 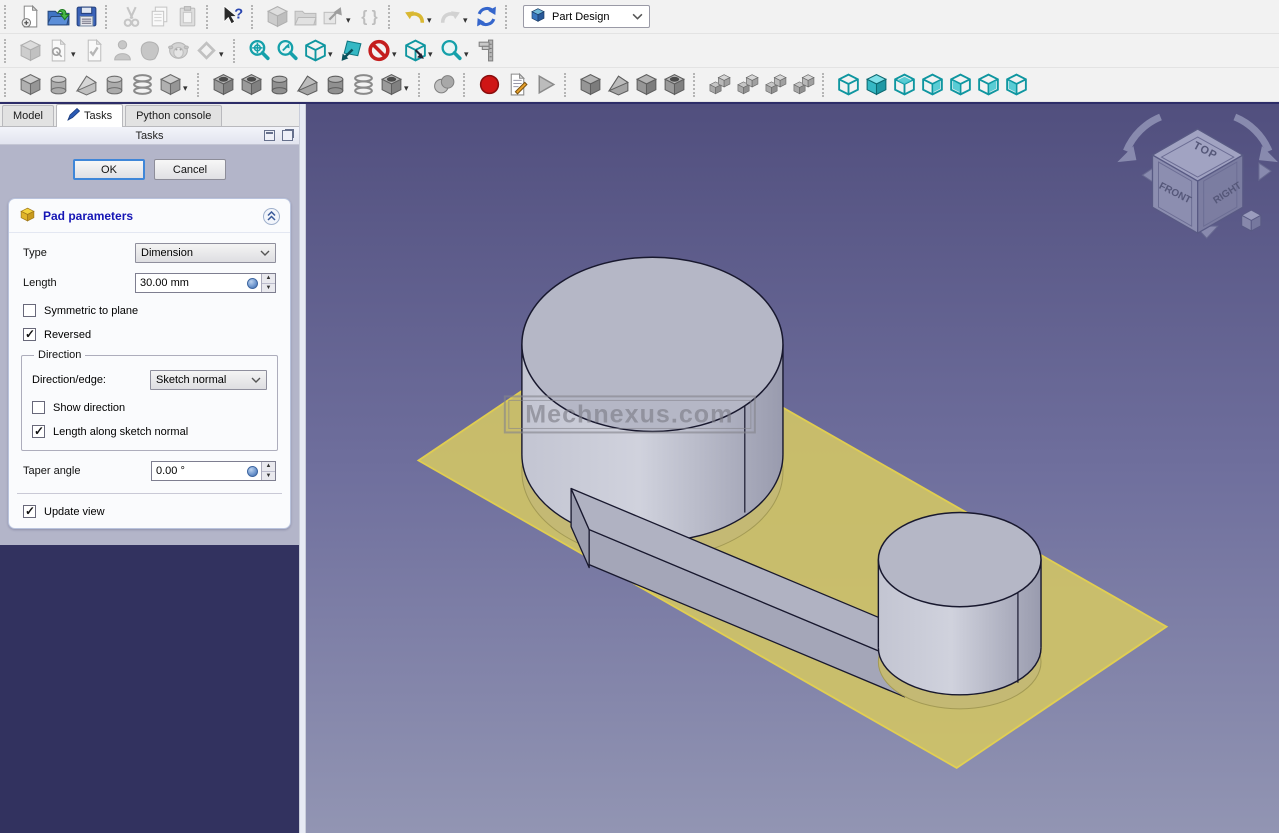 What do you see at coordinates (28, 115) in the screenshot?
I see `tab-model: Model` at bounding box center [28, 115].